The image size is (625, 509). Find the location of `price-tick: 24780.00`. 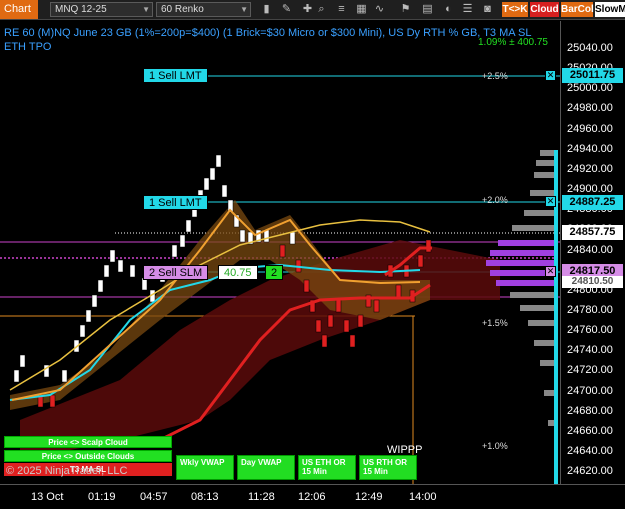

price-tick: 24780.00 is located at coordinates (590, 309).